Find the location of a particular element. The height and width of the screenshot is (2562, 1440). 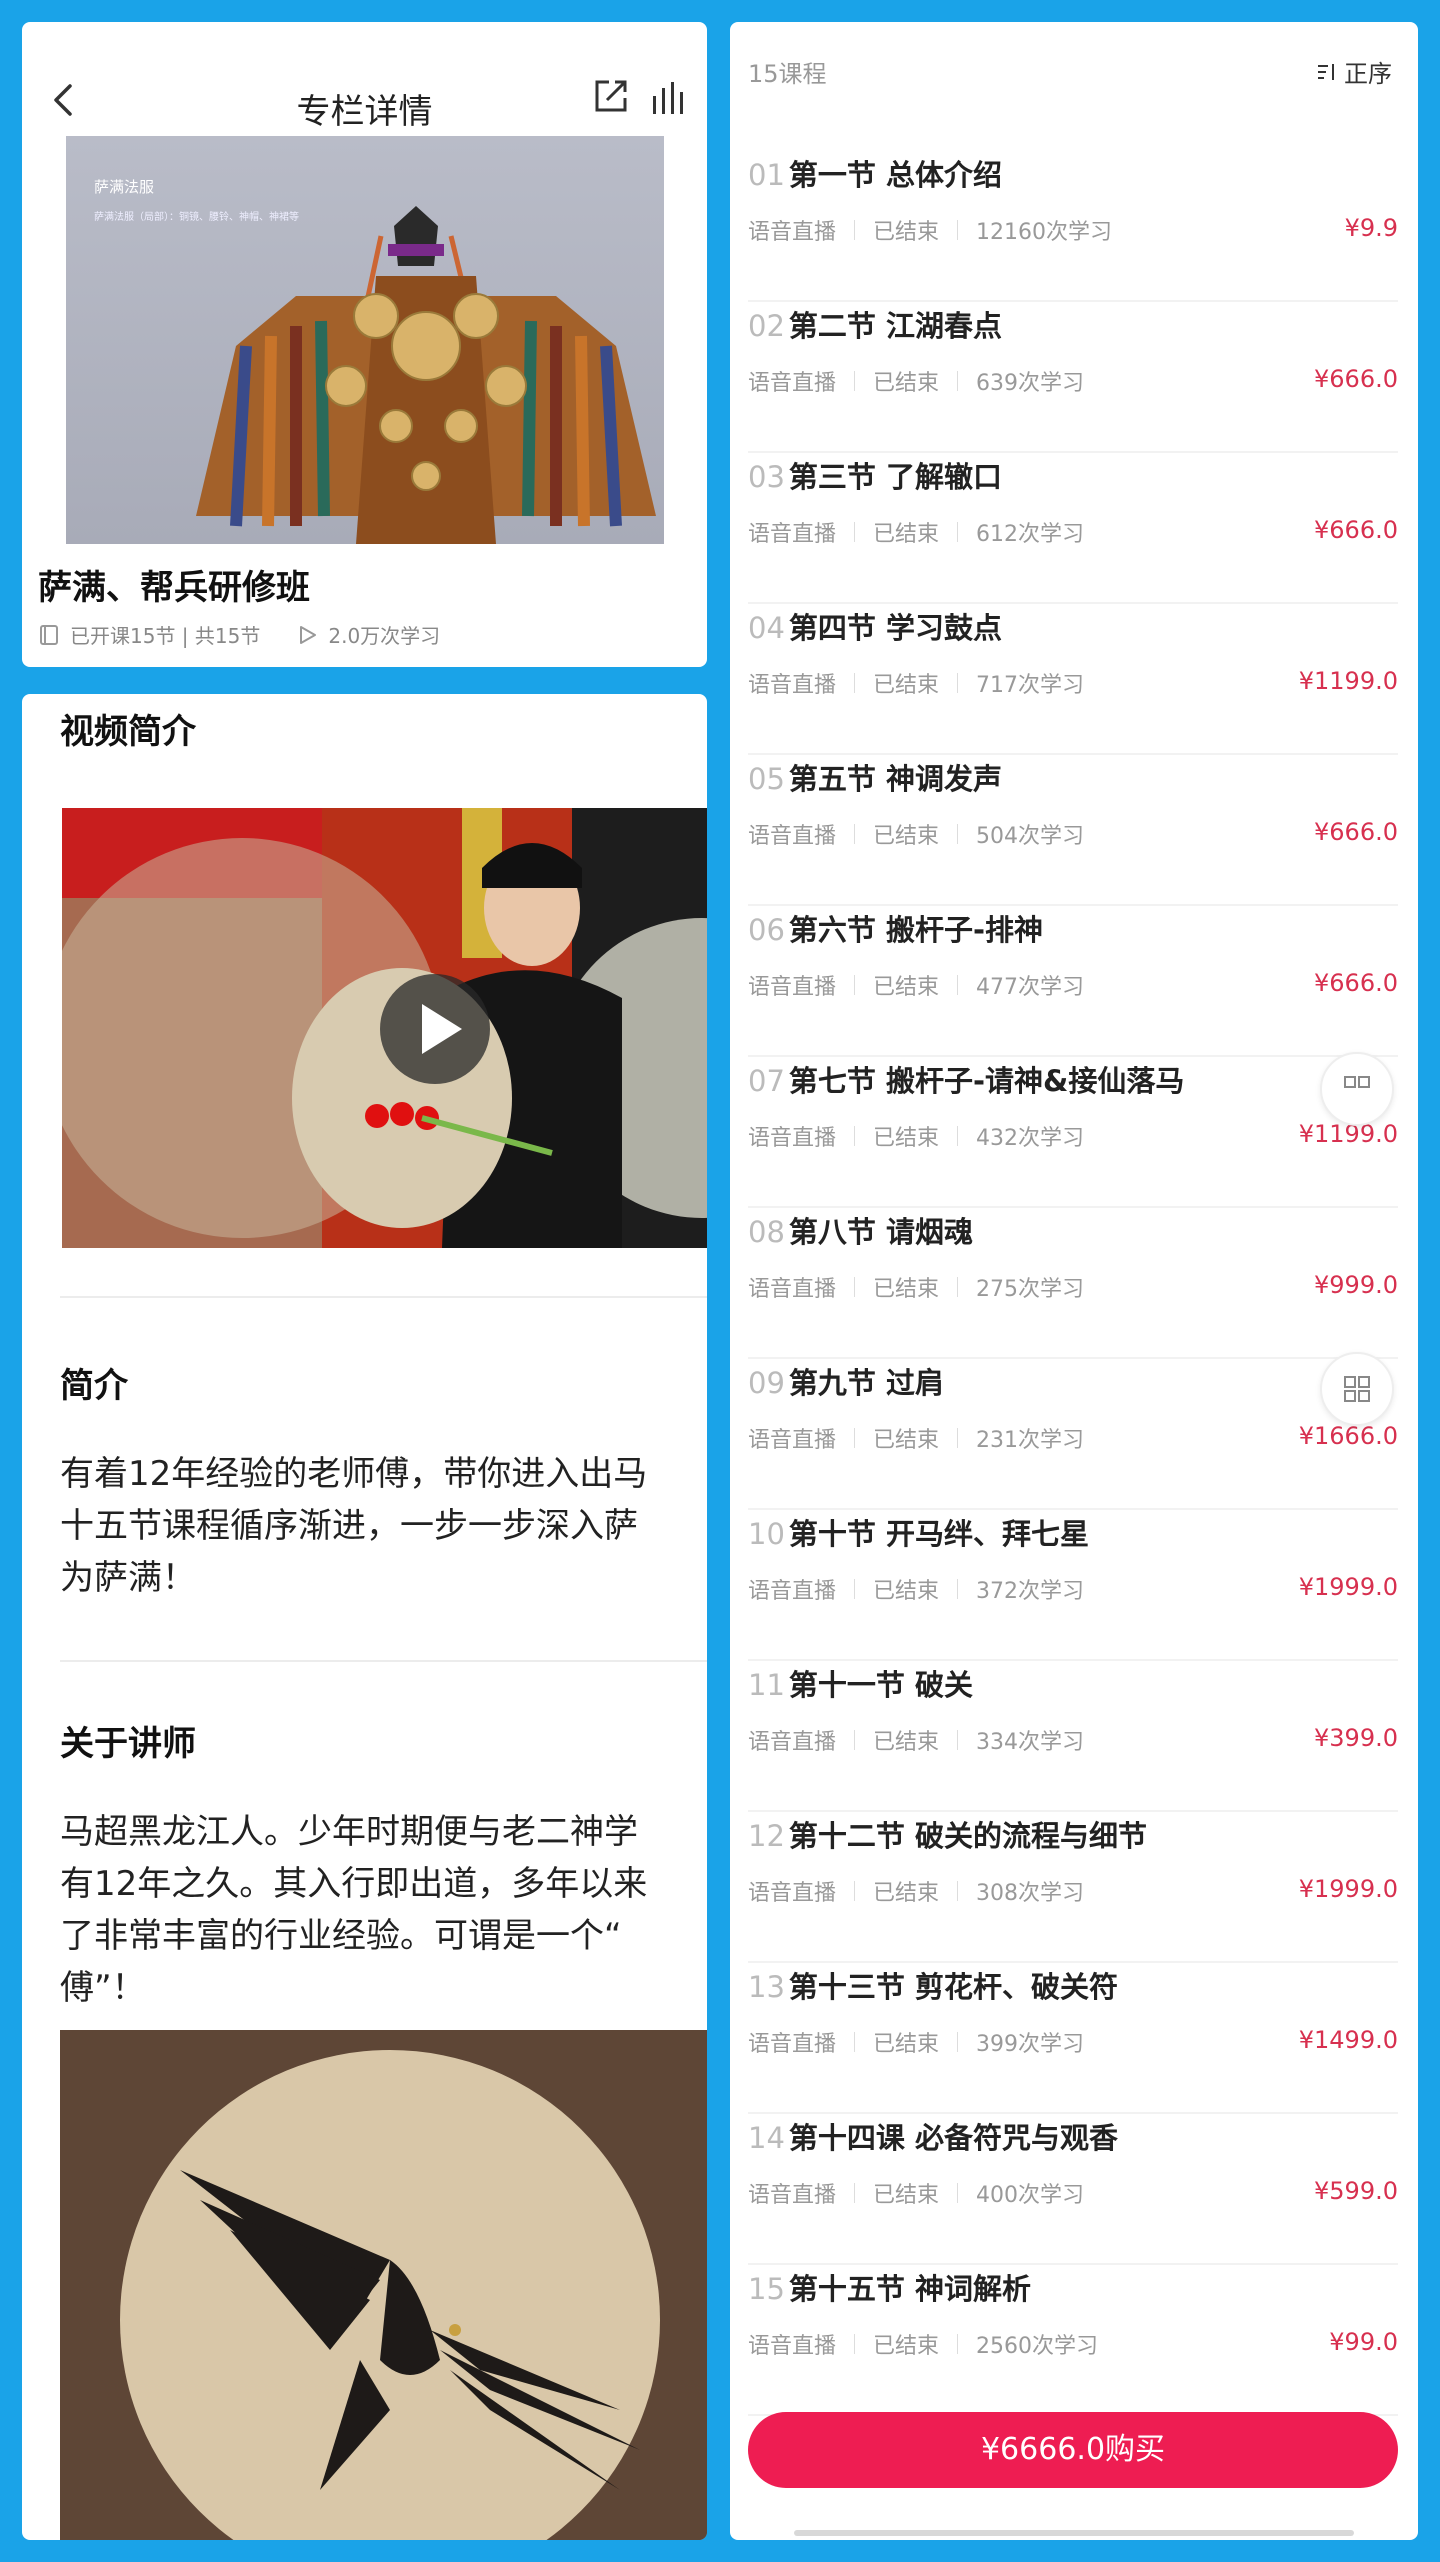

lesson-item: 08 第八节 请烟魂 语音直播 已结束 275次学习 ¥999.0 is located at coordinates (1073, 1284).